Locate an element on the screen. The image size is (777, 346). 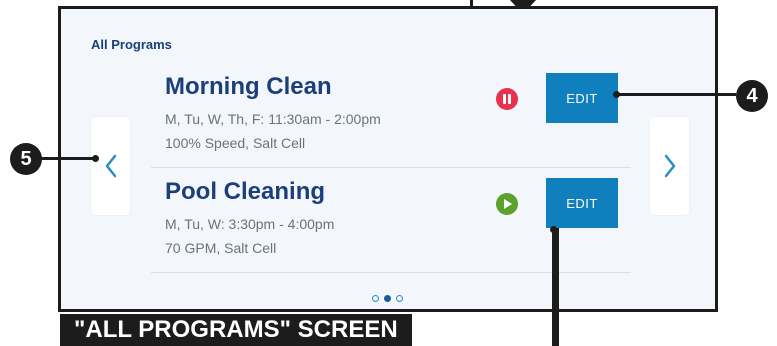
callout-4: 4 is located at coordinates (752, 96).